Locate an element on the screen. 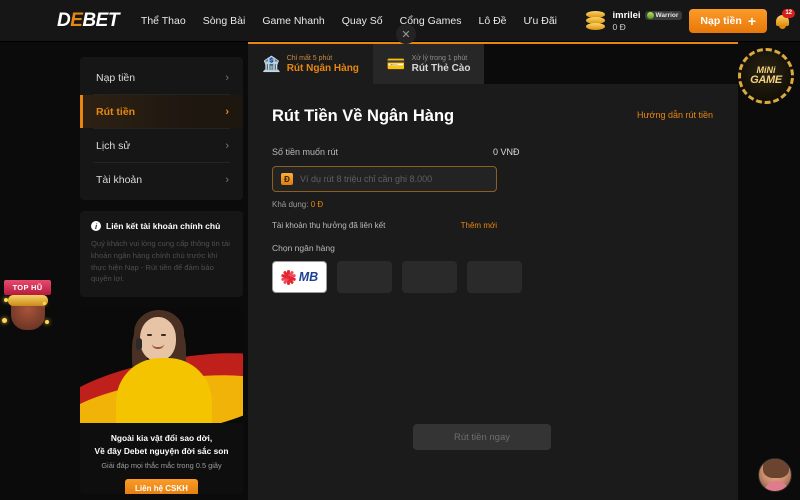 The width and height of the screenshot is (800, 500). amount-value: 0 VNĐ is located at coordinates (506, 152).